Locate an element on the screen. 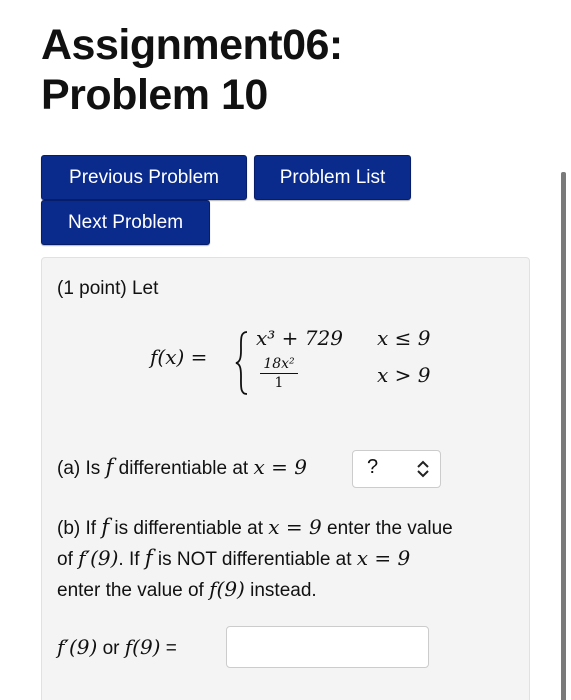 This screenshot has width=571, height=700. page-title-line2: Problem 10 is located at coordinates (154, 95).